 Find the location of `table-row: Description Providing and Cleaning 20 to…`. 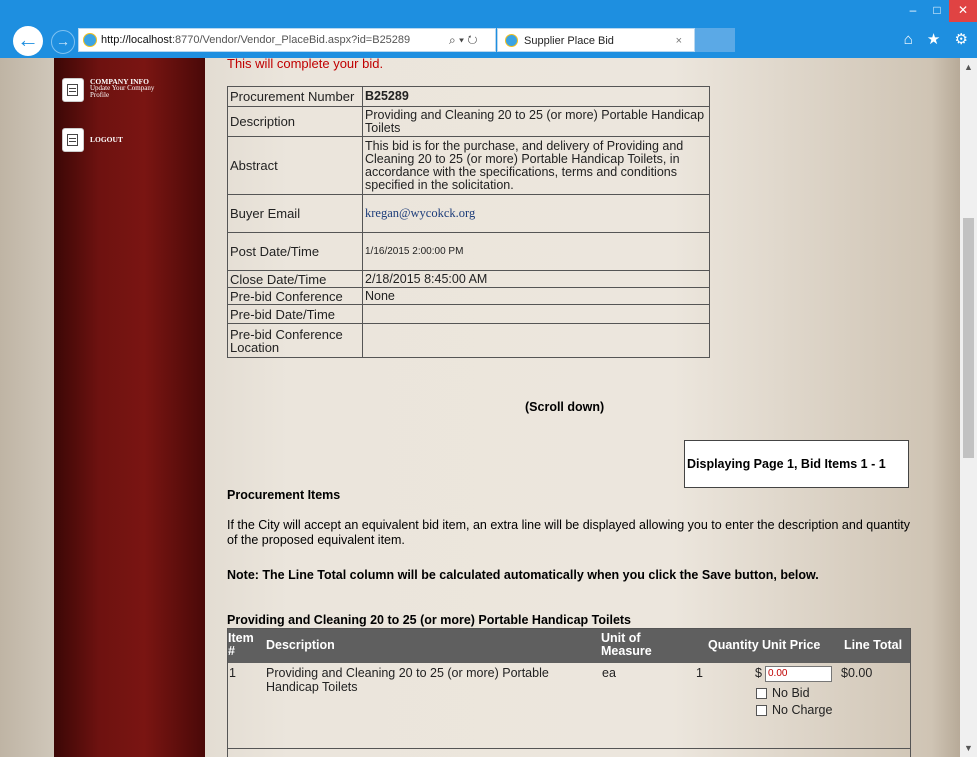

table-row: Description Providing and Cleaning 20 to… is located at coordinates (468, 121).